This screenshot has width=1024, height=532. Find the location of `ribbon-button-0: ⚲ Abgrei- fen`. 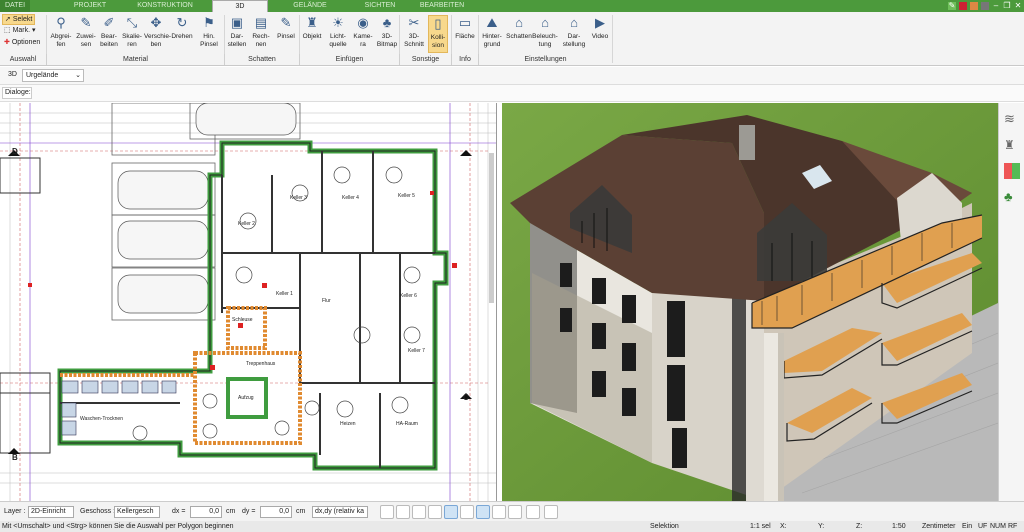

ribbon-button-0: ⚲ Abgrei- fen is located at coordinates (61, 32).